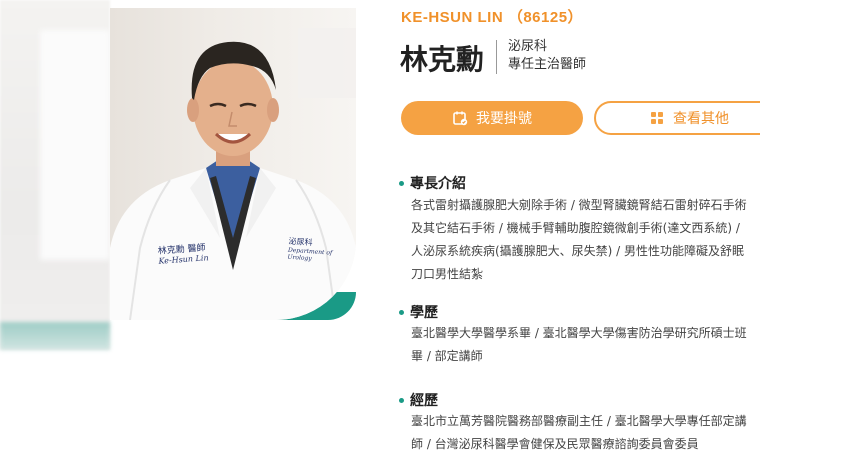  What do you see at coordinates (183, 252) in the screenshot?
I see `coat-embroidery-left: 林克勳 醫師 Ke-Hsun Lin` at bounding box center [183, 252].